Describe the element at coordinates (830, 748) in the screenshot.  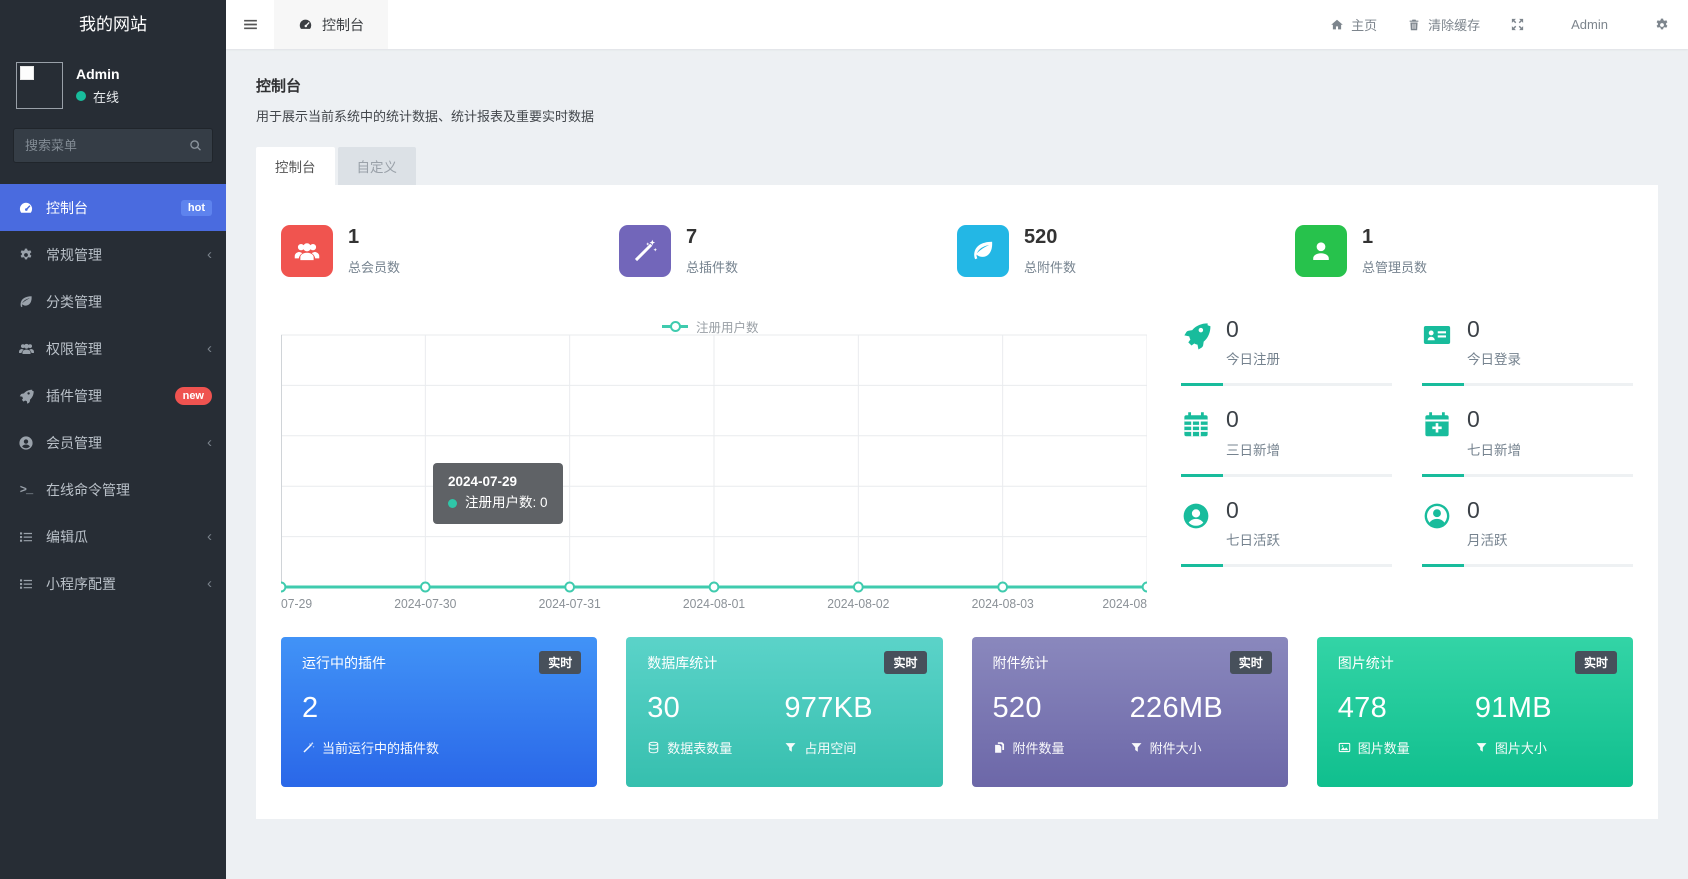
I see `metric-label: 占用空间` at that location.